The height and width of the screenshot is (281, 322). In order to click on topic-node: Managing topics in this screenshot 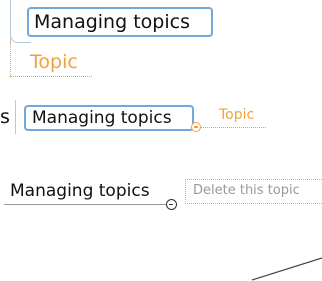, I will do `click(80, 191)`.